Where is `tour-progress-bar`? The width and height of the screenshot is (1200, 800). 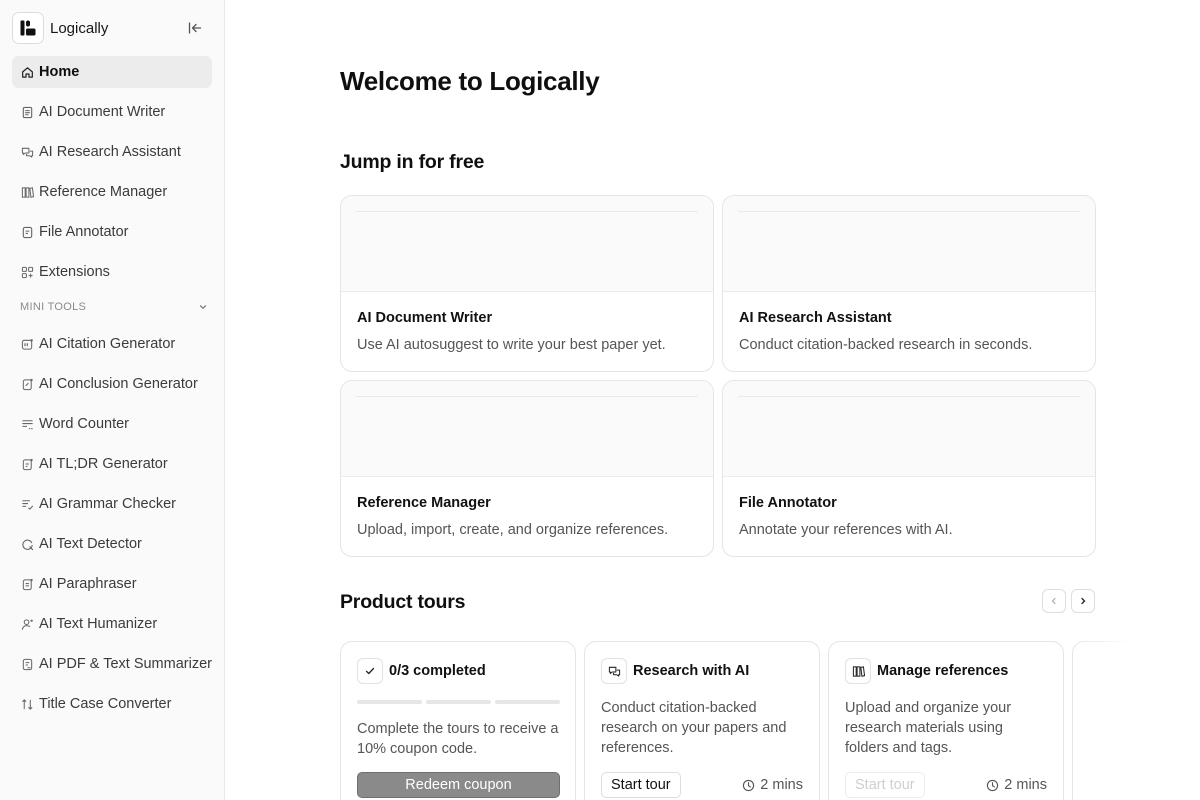
tour-progress-bar is located at coordinates (458, 702).